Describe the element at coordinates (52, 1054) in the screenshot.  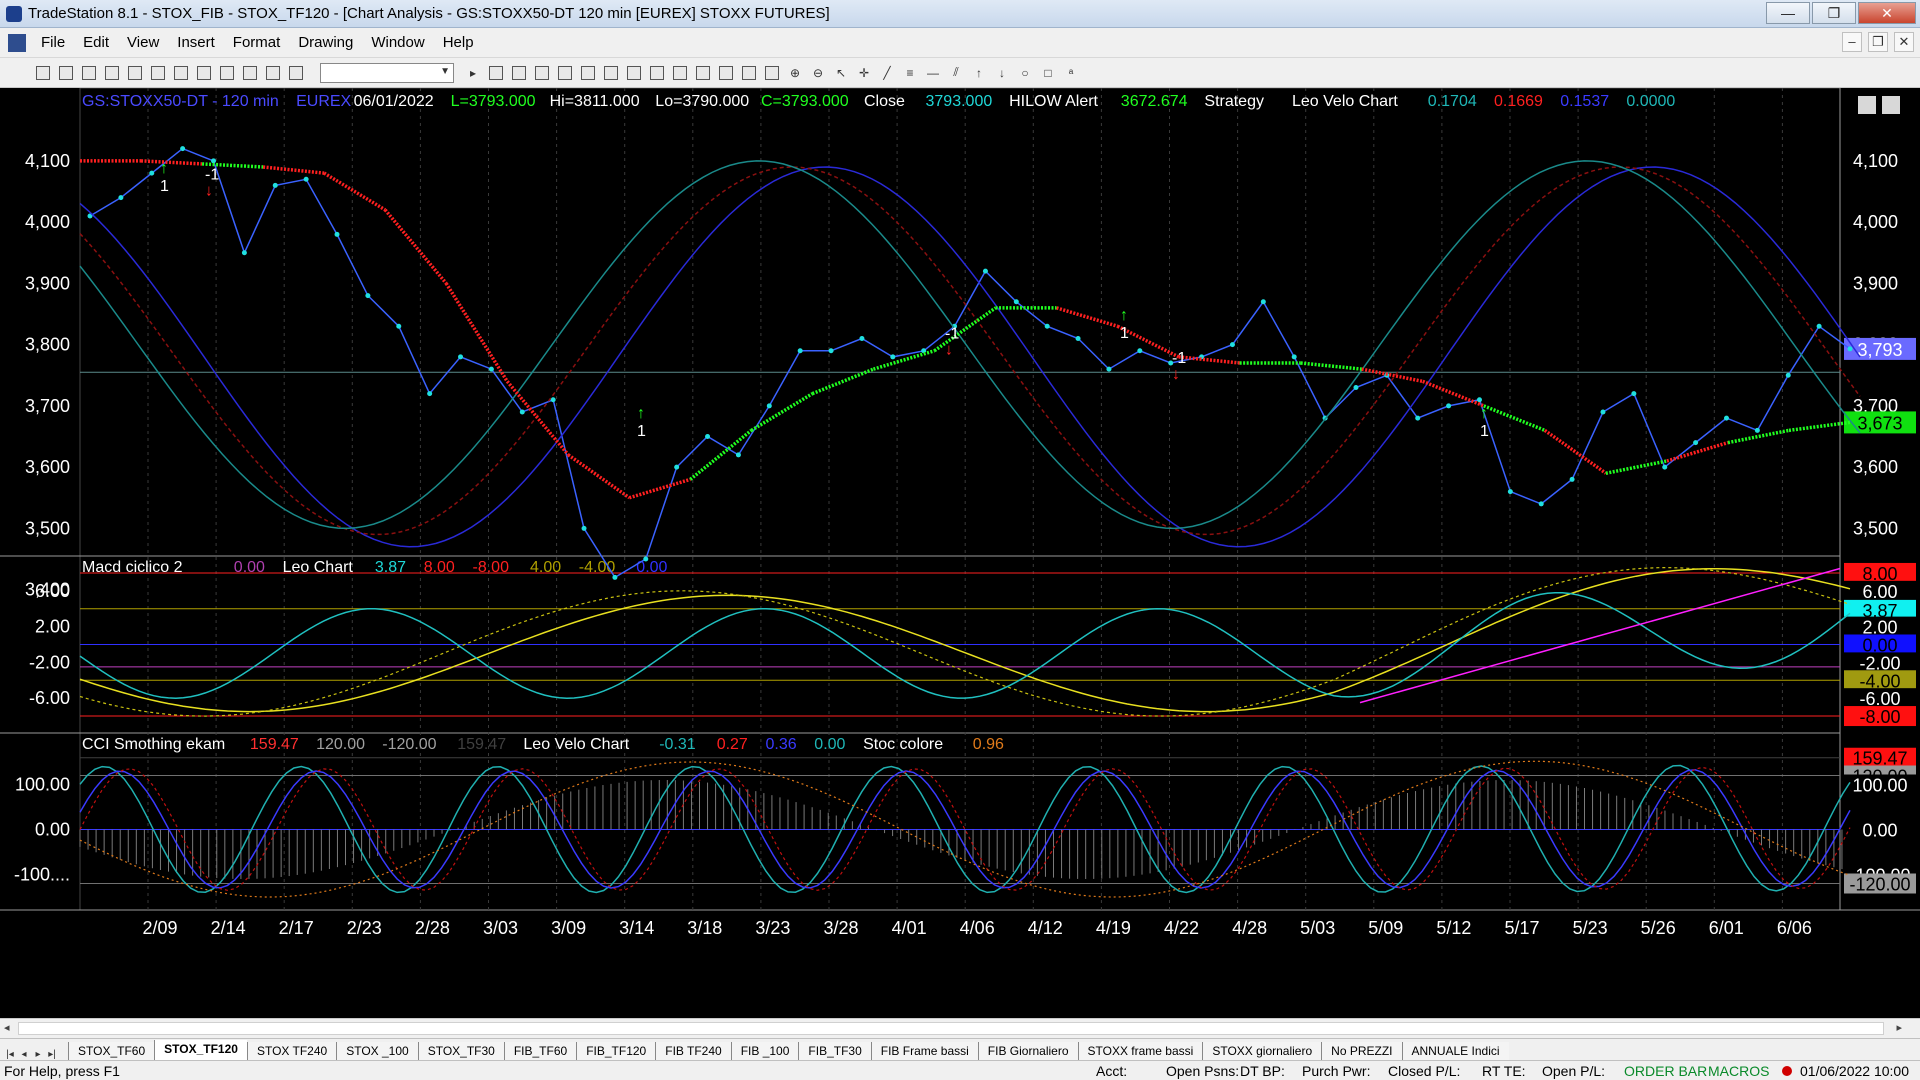
I see `tab-last-icon: ▸|` at that location.